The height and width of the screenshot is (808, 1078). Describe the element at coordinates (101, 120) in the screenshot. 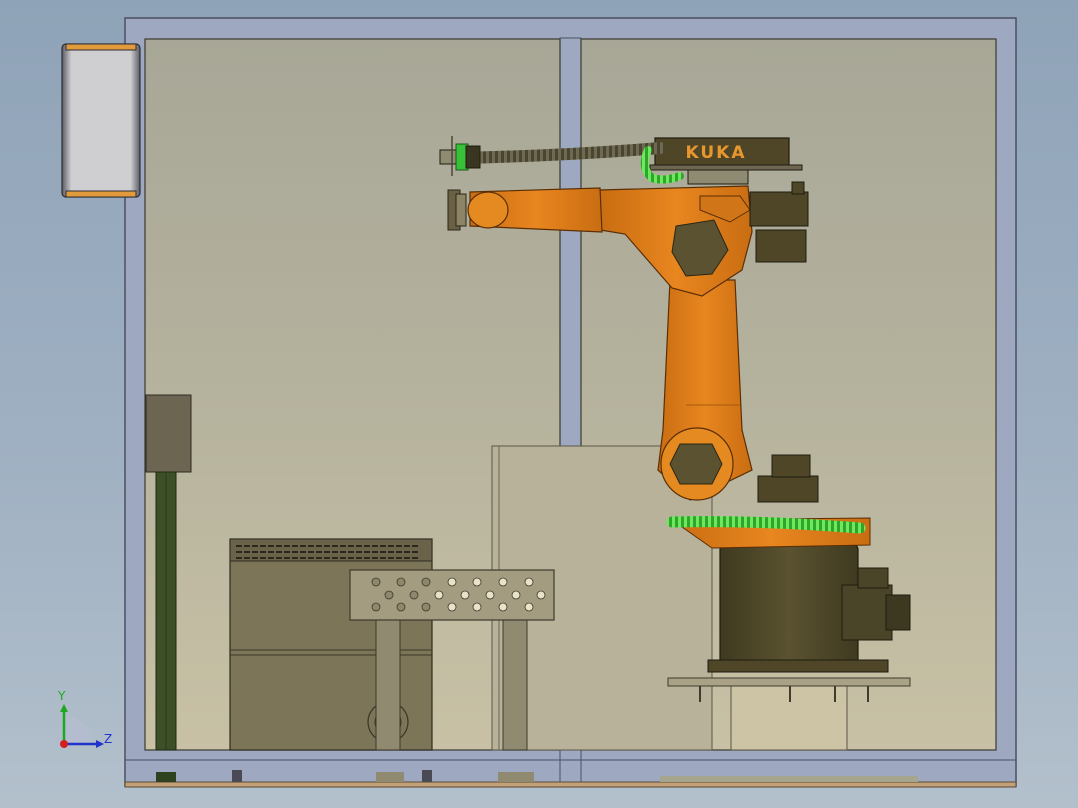

I see `side-door` at that location.